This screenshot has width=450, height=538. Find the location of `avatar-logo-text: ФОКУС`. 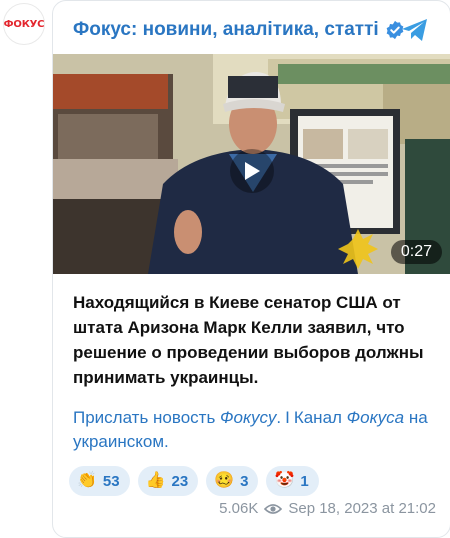

avatar-logo-text: ФОКУС is located at coordinates (24, 24).